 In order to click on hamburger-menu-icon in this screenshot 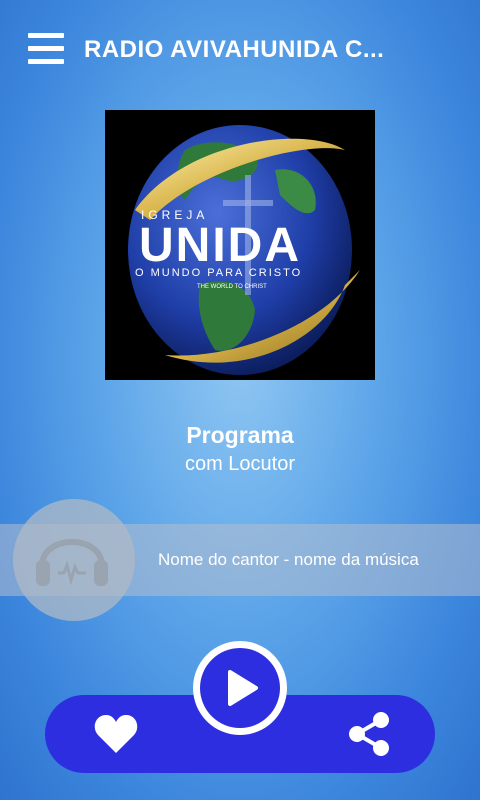, I will do `click(46, 49)`.